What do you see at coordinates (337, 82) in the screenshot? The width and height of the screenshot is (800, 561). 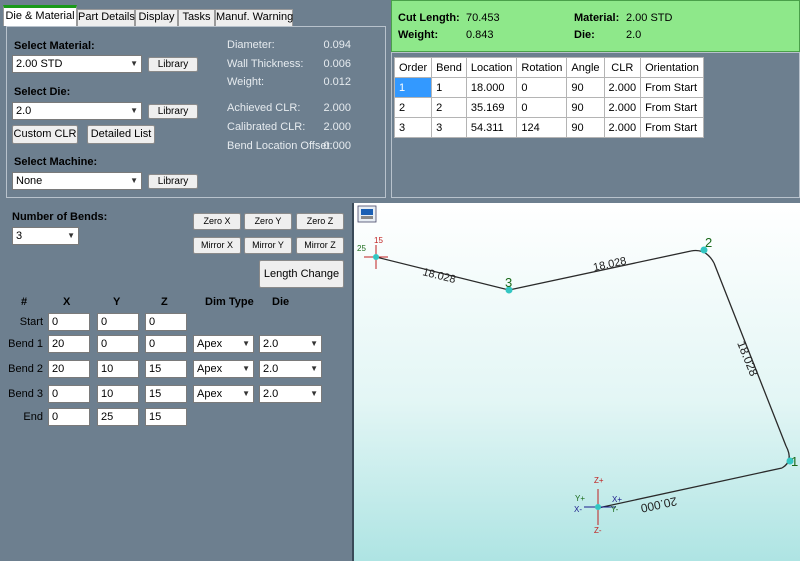 I see `weight-value: 0.012` at bounding box center [337, 82].